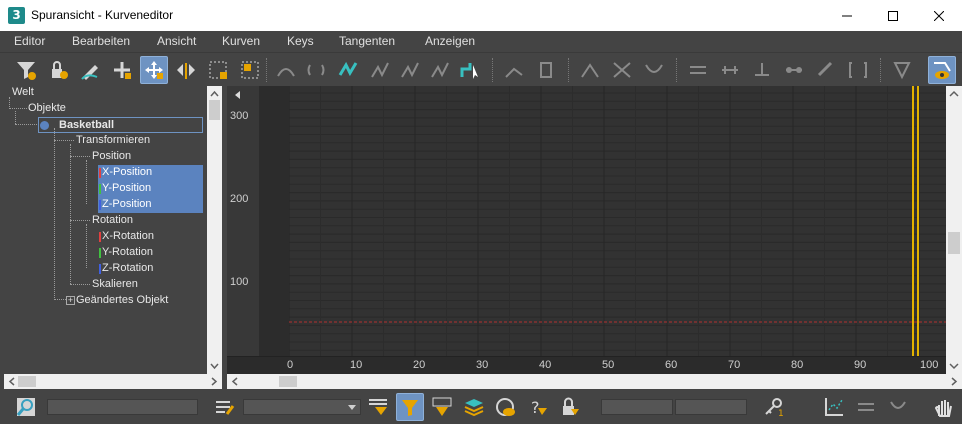  I want to click on bottom-toolbar: ? 1, so click(481, 406).